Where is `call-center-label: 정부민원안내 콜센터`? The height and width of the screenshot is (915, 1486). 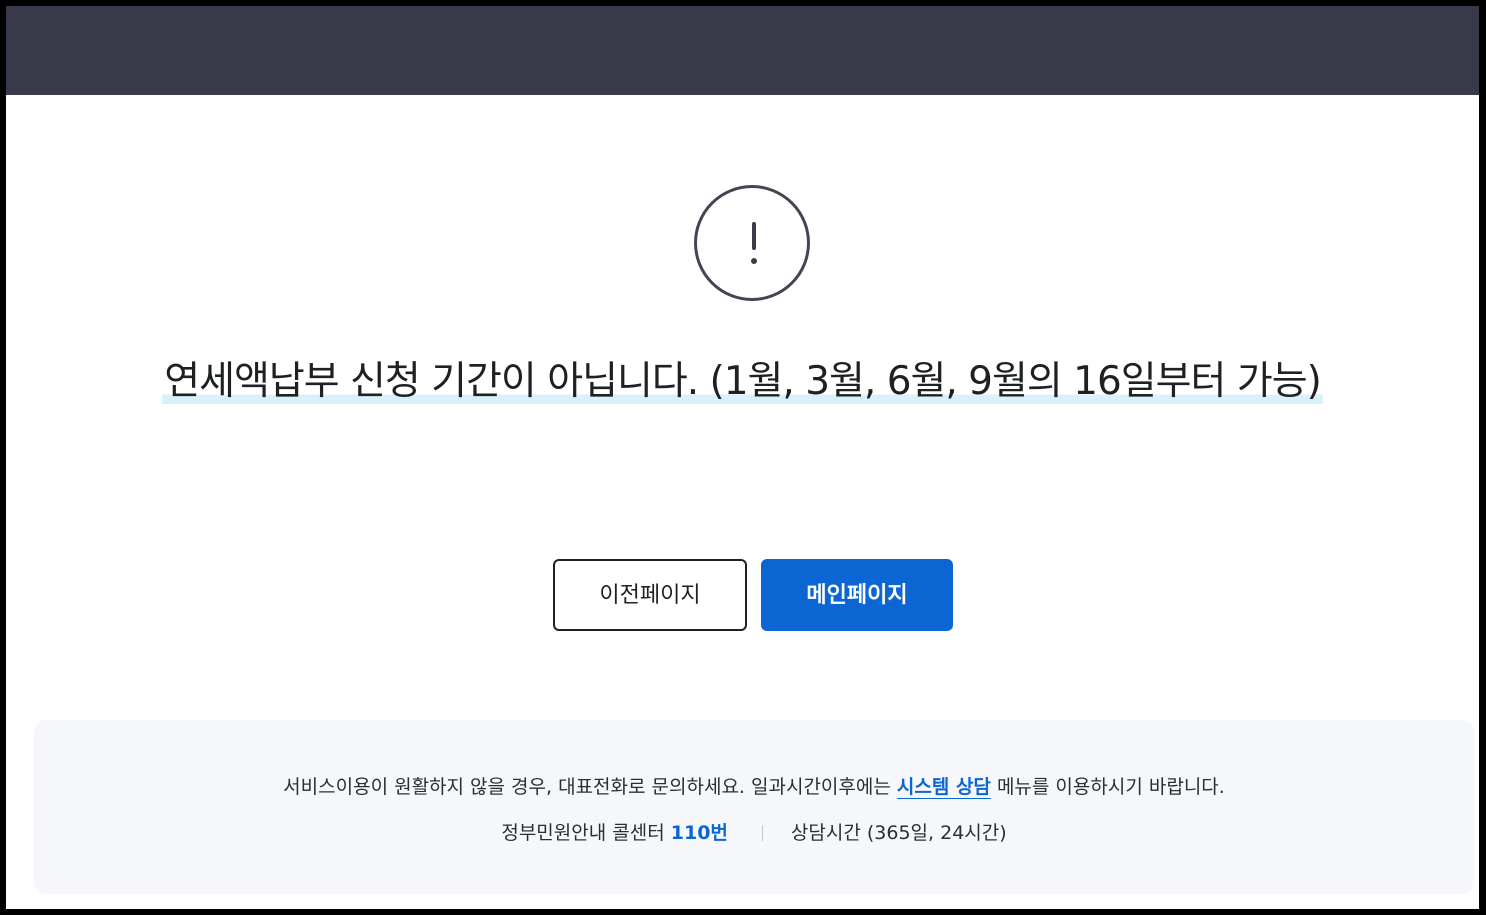 call-center-label: 정부민원안내 콜센터 is located at coordinates (586, 833).